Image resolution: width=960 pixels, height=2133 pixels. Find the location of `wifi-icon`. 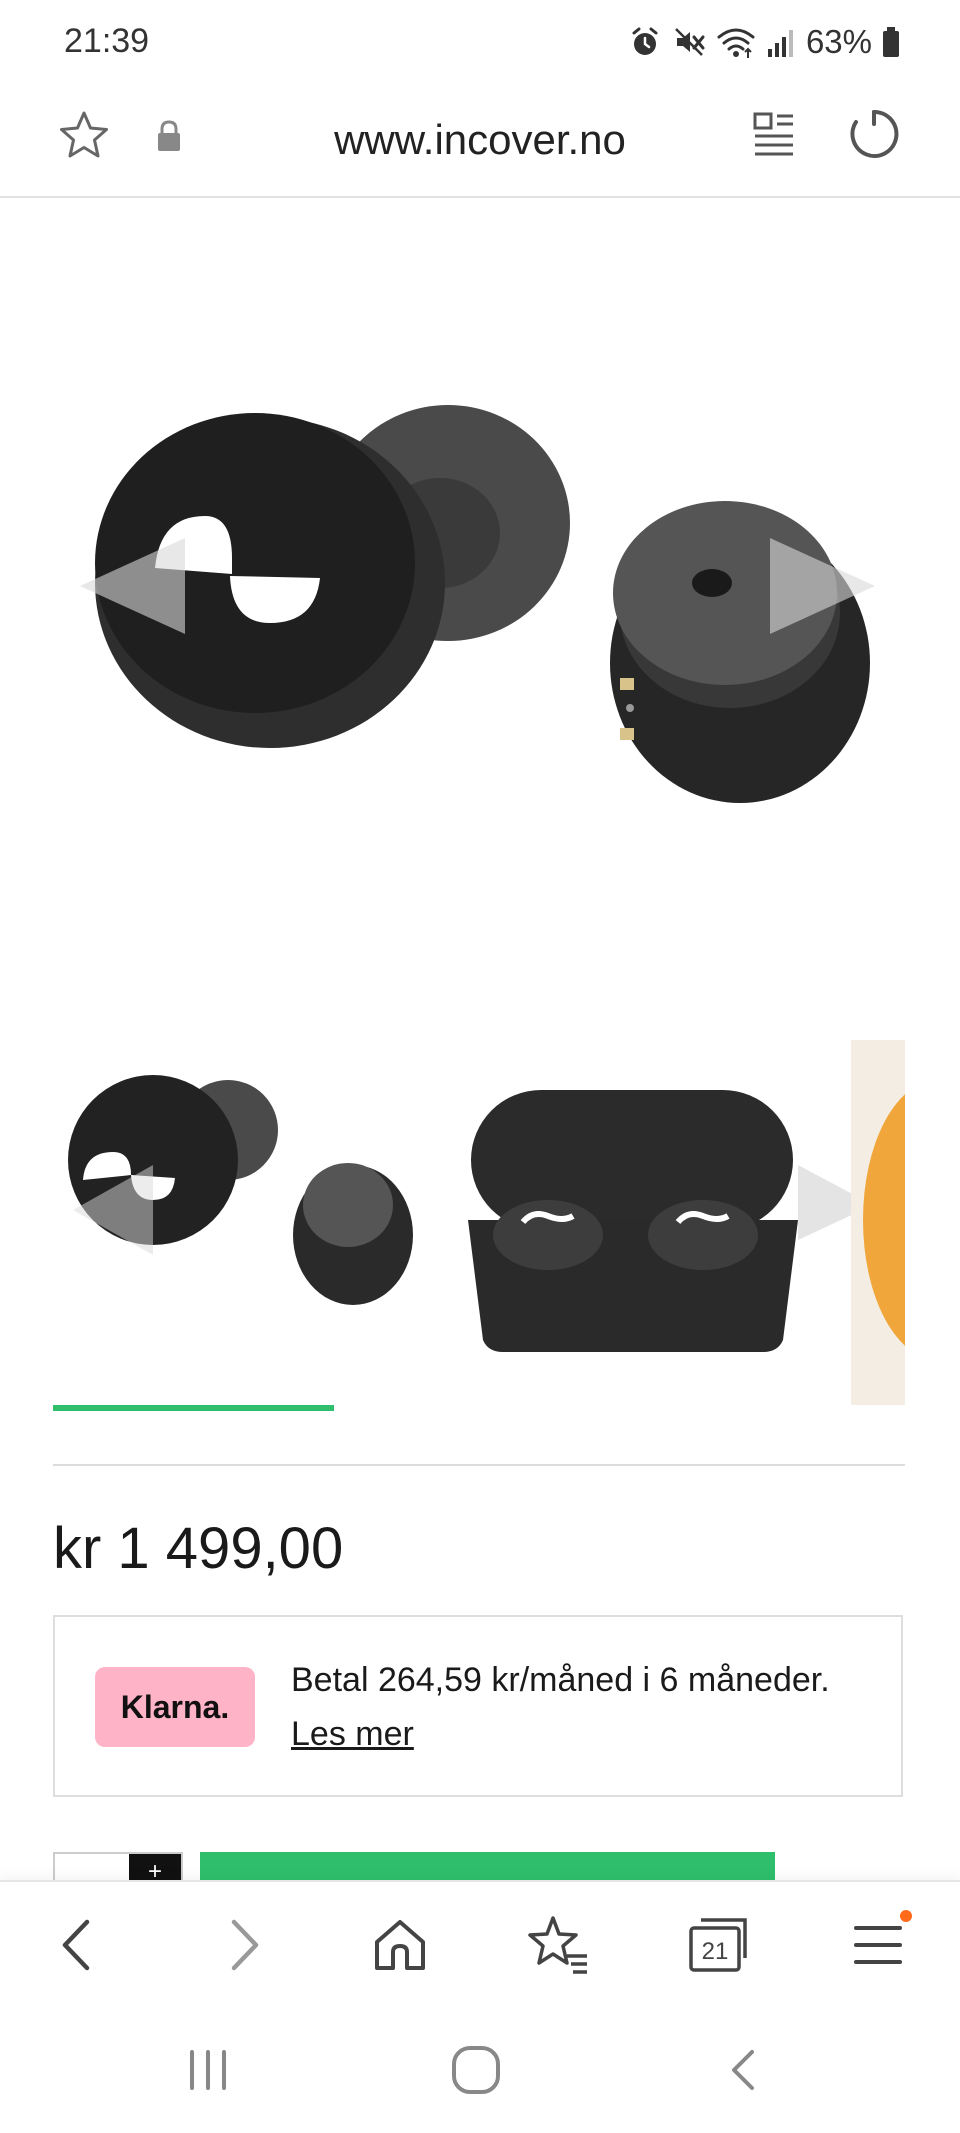

wifi-icon is located at coordinates (736, 43).